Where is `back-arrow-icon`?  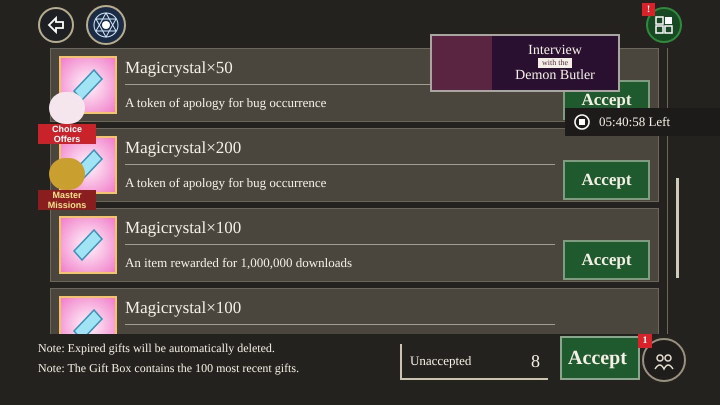 back-arrow-icon is located at coordinates (56, 25).